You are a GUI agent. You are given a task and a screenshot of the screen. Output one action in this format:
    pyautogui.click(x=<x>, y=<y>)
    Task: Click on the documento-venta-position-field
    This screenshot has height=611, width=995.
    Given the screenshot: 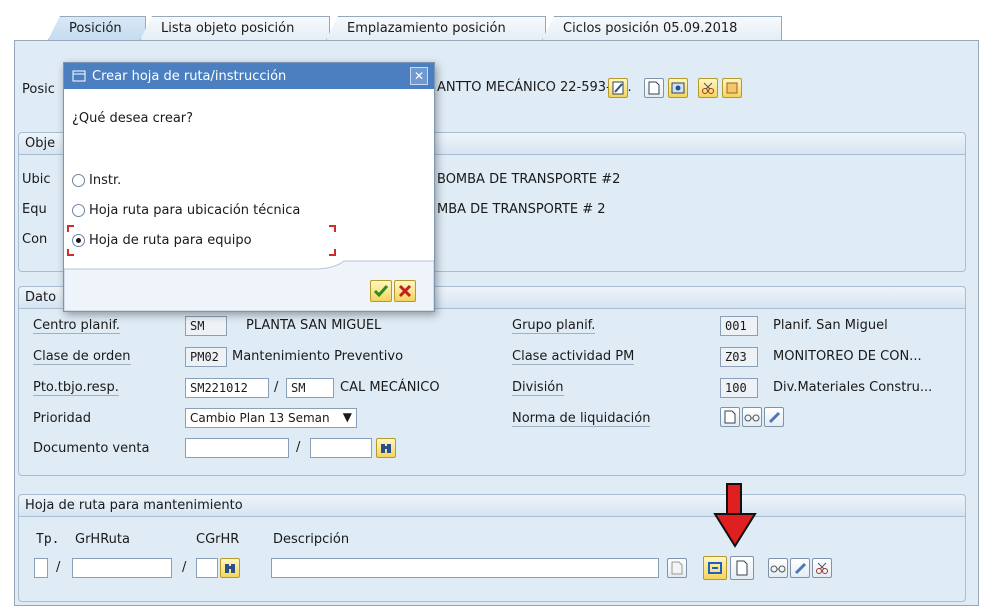 What is the action you would take?
    pyautogui.click(x=341, y=448)
    